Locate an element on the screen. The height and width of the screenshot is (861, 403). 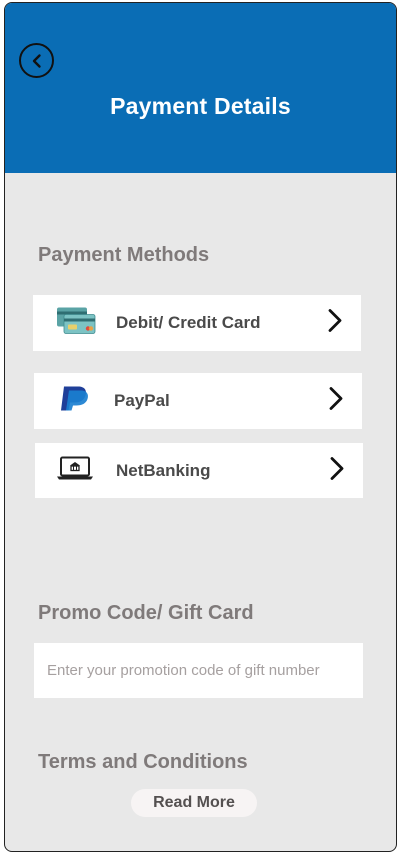
payment-methods-heading: Payment Methods is located at coordinates (124, 255).